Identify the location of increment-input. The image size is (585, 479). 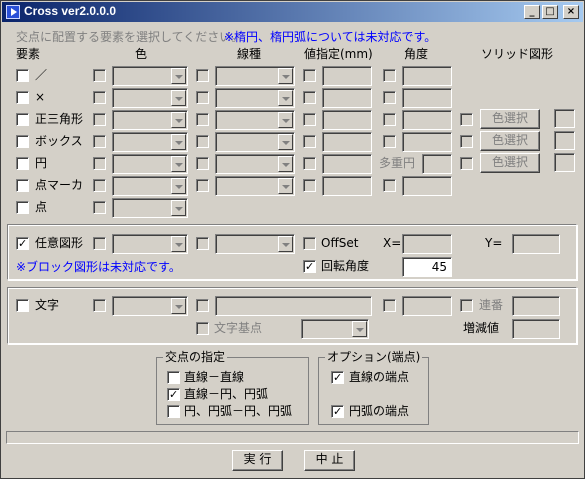
(536, 329).